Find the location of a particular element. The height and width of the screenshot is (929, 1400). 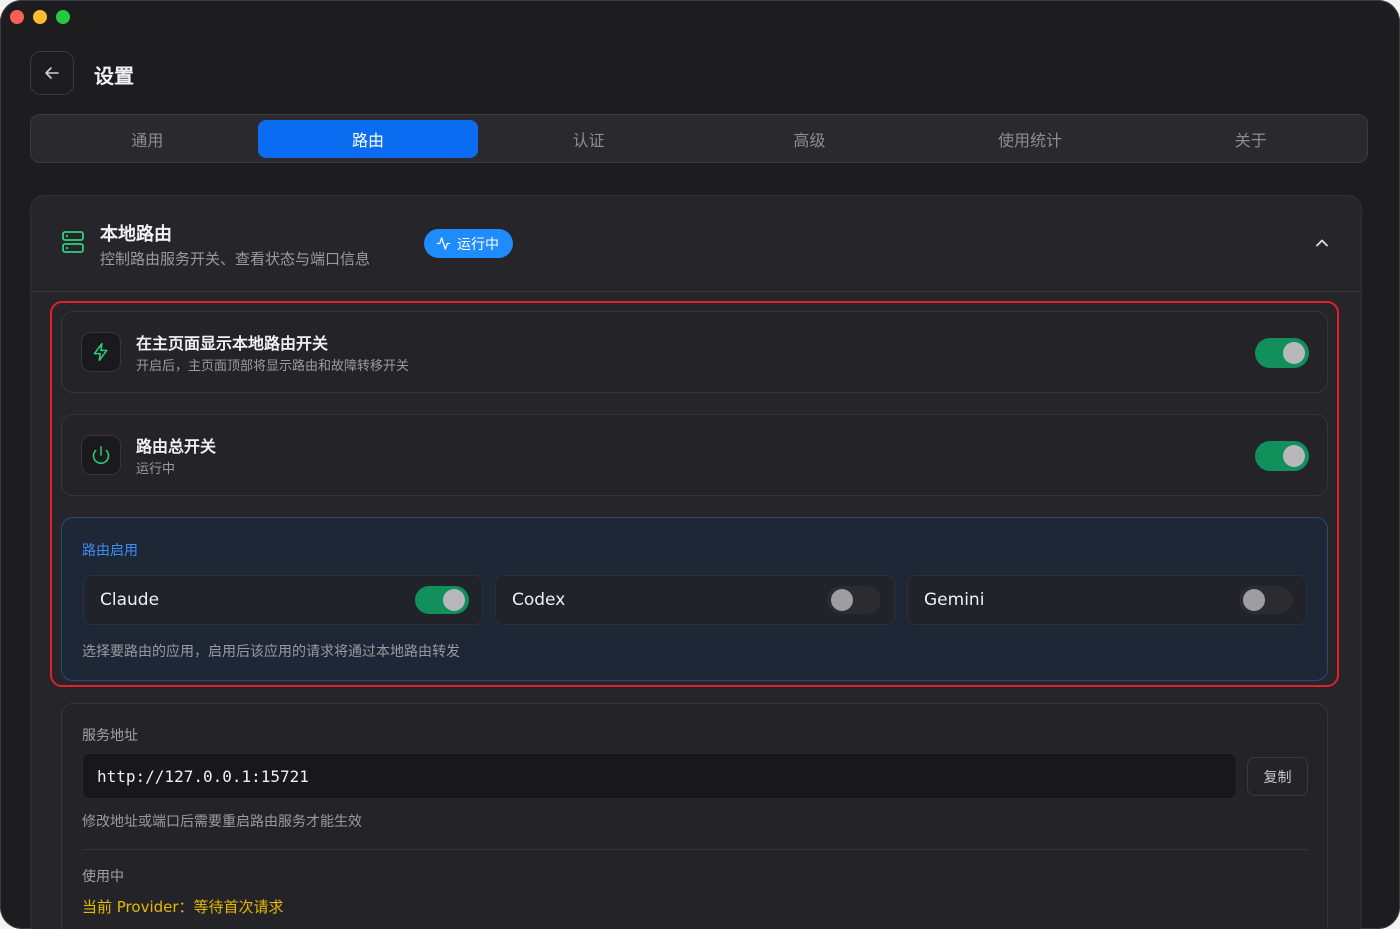

section-subtitle: 控制路由服务开关、查看状态与端口信息 is located at coordinates (235, 259).